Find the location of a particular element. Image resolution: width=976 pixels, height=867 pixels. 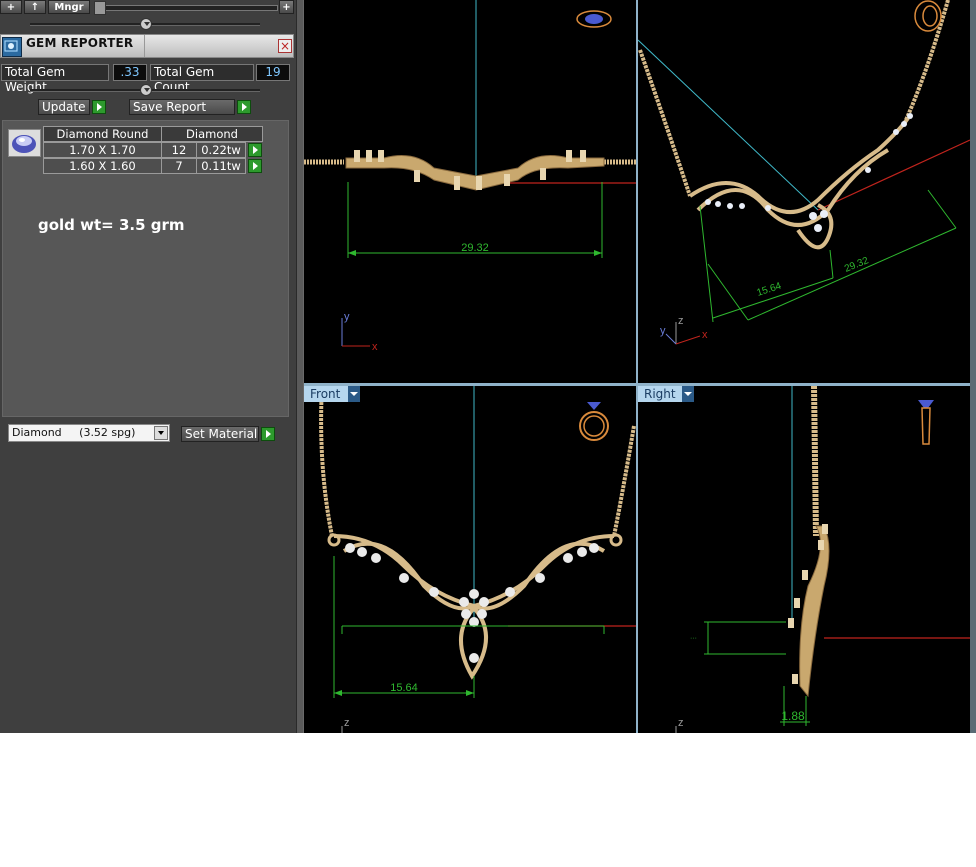

table-header-shape: Diamond Round is located at coordinates (102, 134).